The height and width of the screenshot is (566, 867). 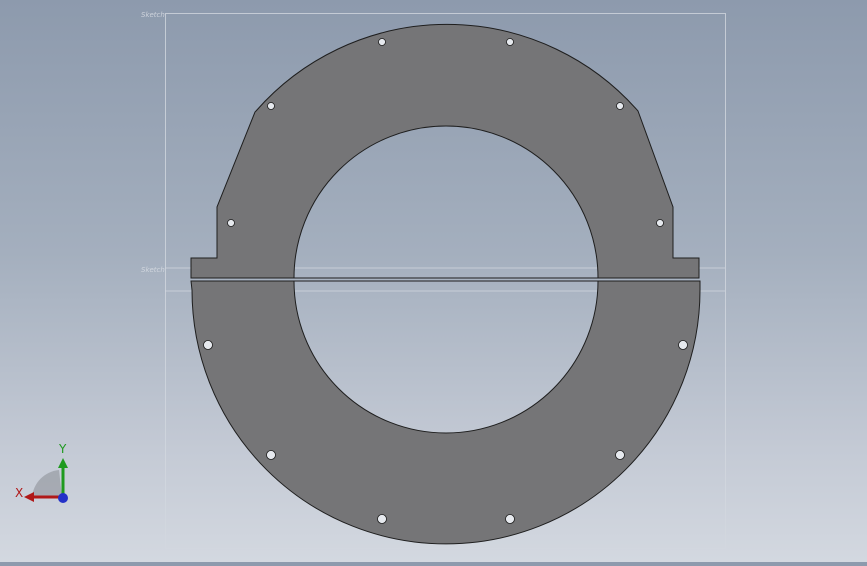 I want to click on x-axis-label: X, so click(x=19, y=493).